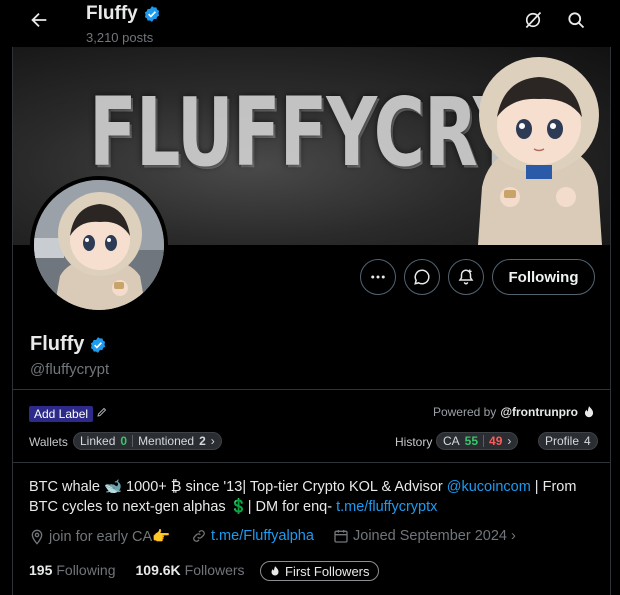  Describe the element at coordinates (543, 277) in the screenshot. I see `following-button: Following` at that location.